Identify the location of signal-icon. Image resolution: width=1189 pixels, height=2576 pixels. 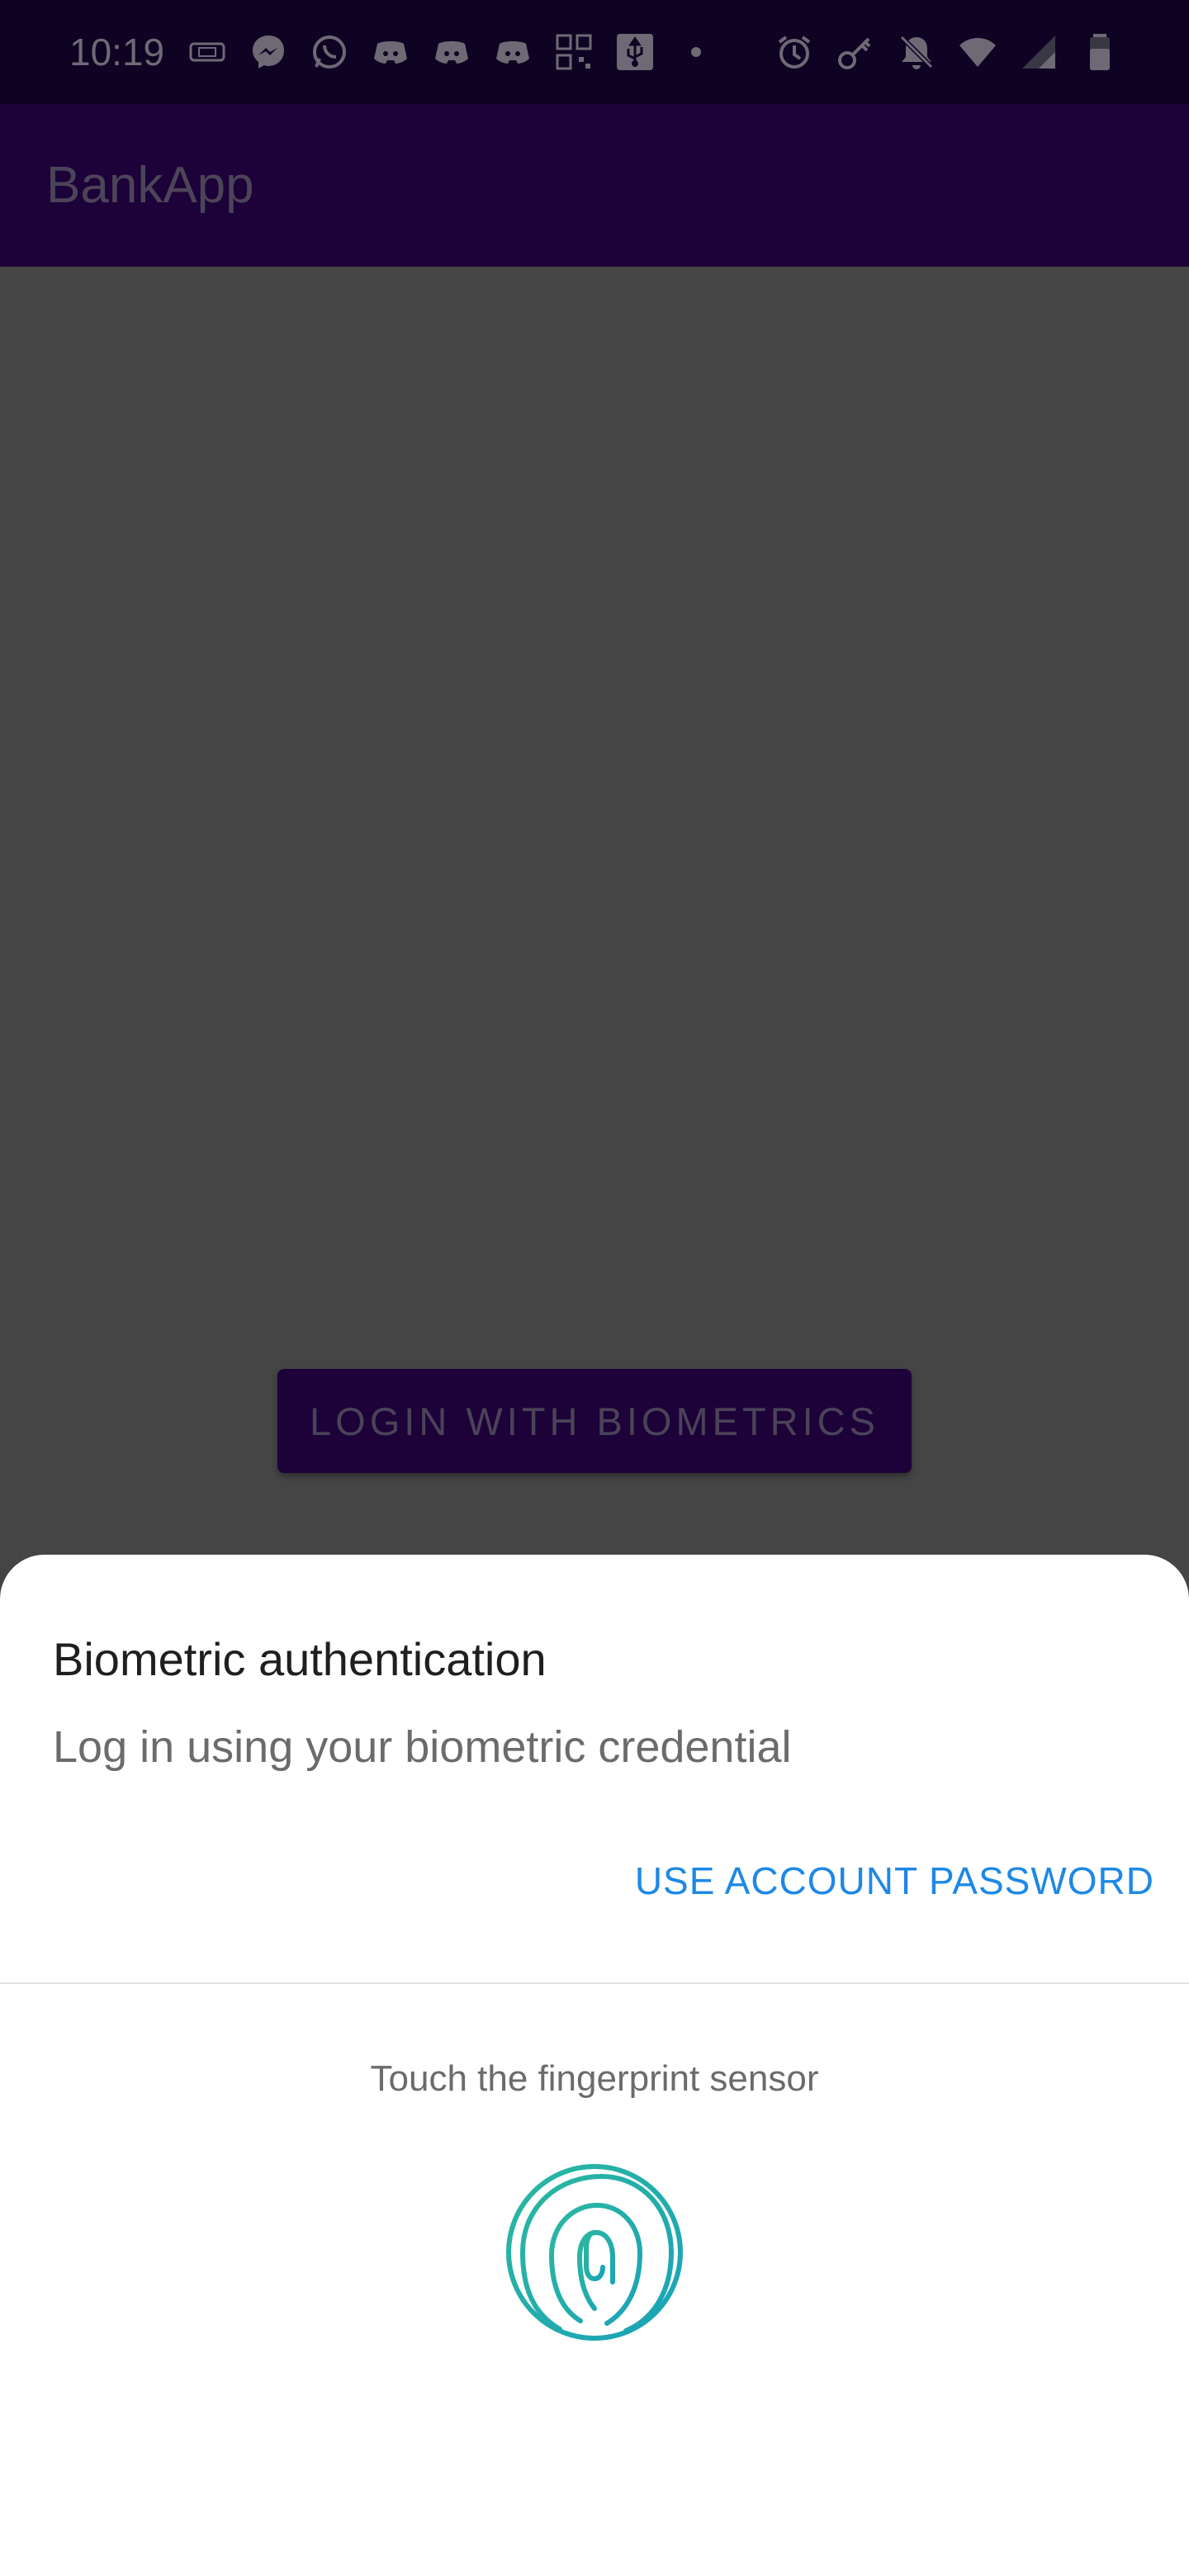
(1039, 52).